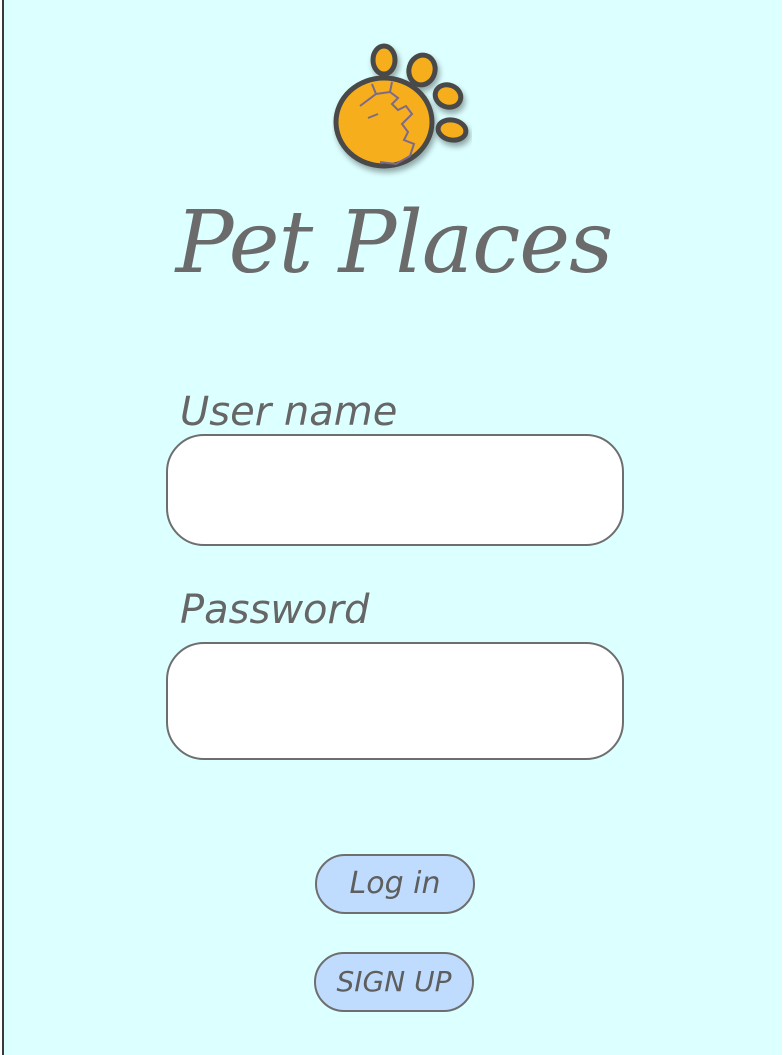 The width and height of the screenshot is (784, 1055). Describe the element at coordinates (401, 106) in the screenshot. I see `paw-print-logo-icon` at that location.